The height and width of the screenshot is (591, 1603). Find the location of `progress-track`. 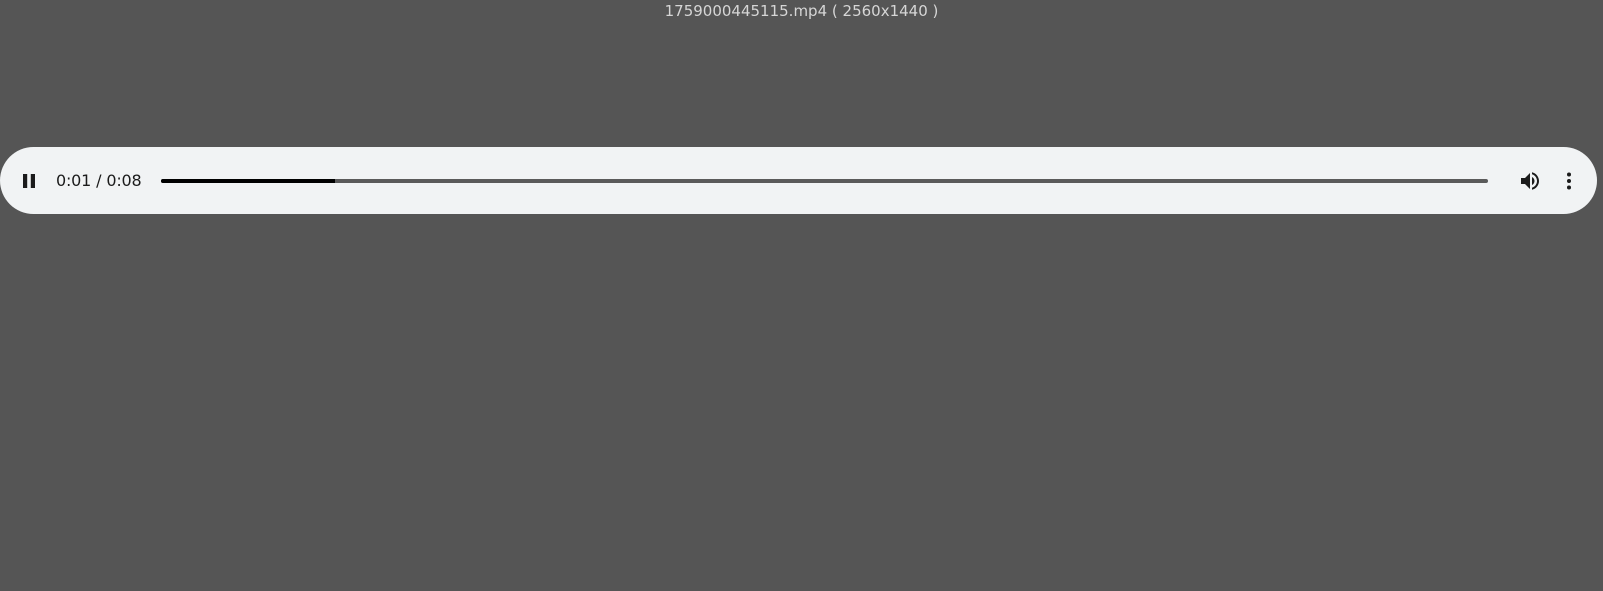

progress-track is located at coordinates (824, 180).